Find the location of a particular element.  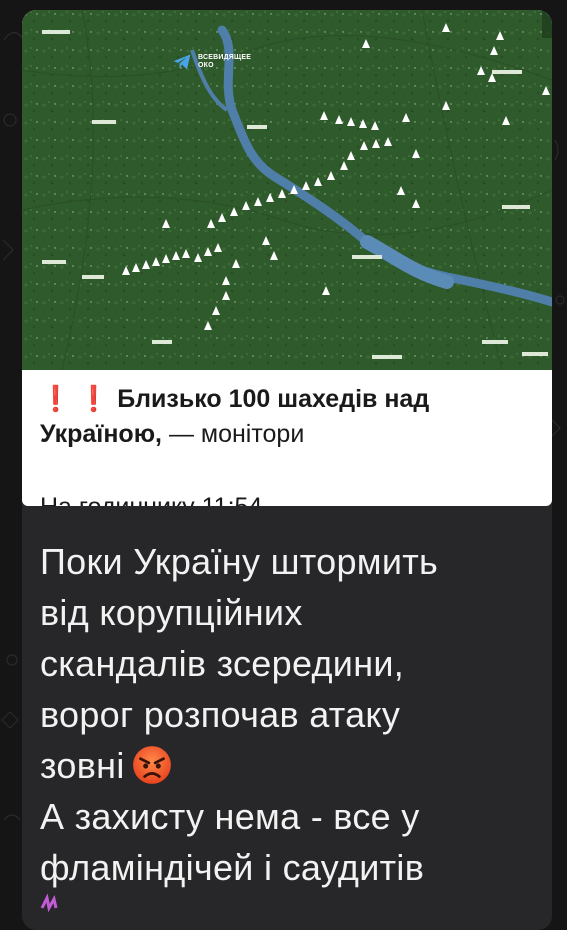

message-line: ворог розпочав атаку is located at coordinates (220, 714).